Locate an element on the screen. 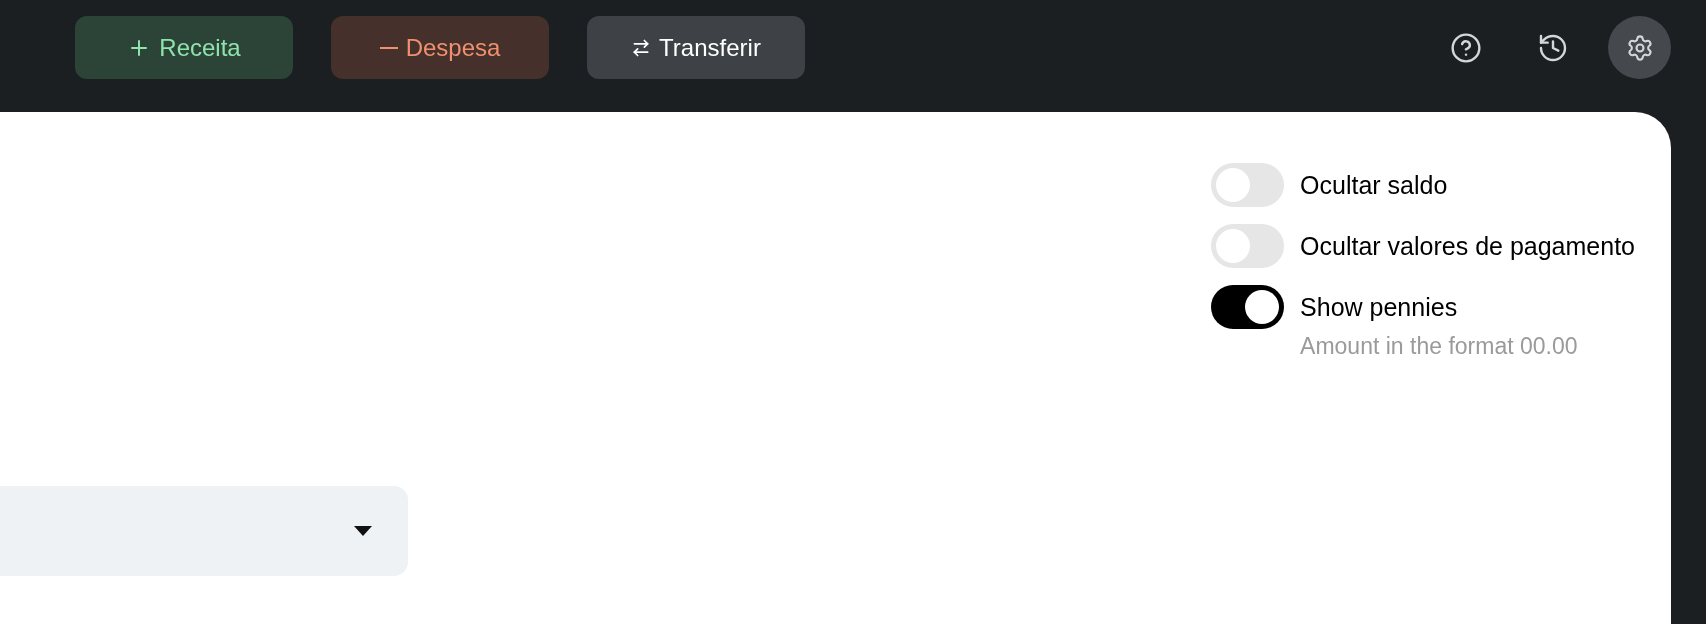 Image resolution: width=1706 pixels, height=624 pixels. setting-description: Amount in the format 00.00 is located at coordinates (1439, 346).